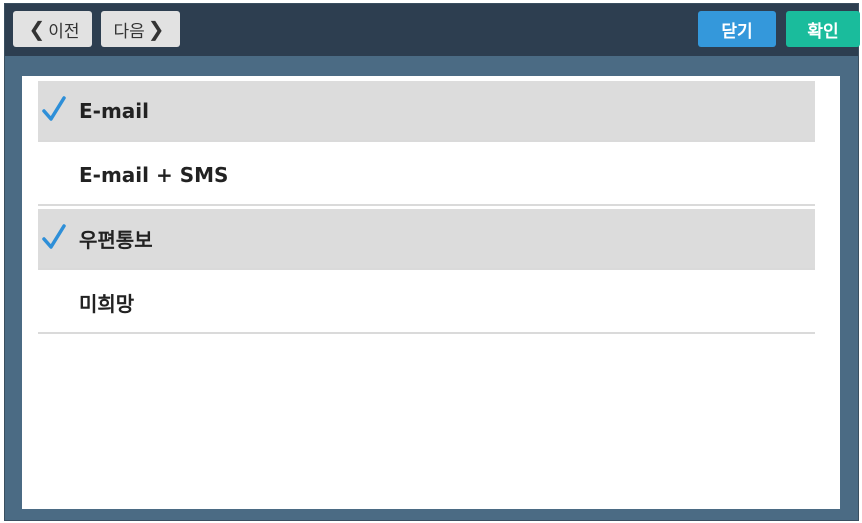 Image resolution: width=862 pixels, height=523 pixels. What do you see at coordinates (129, 31) in the screenshot?
I see `next-button-label: 다음` at bounding box center [129, 31].